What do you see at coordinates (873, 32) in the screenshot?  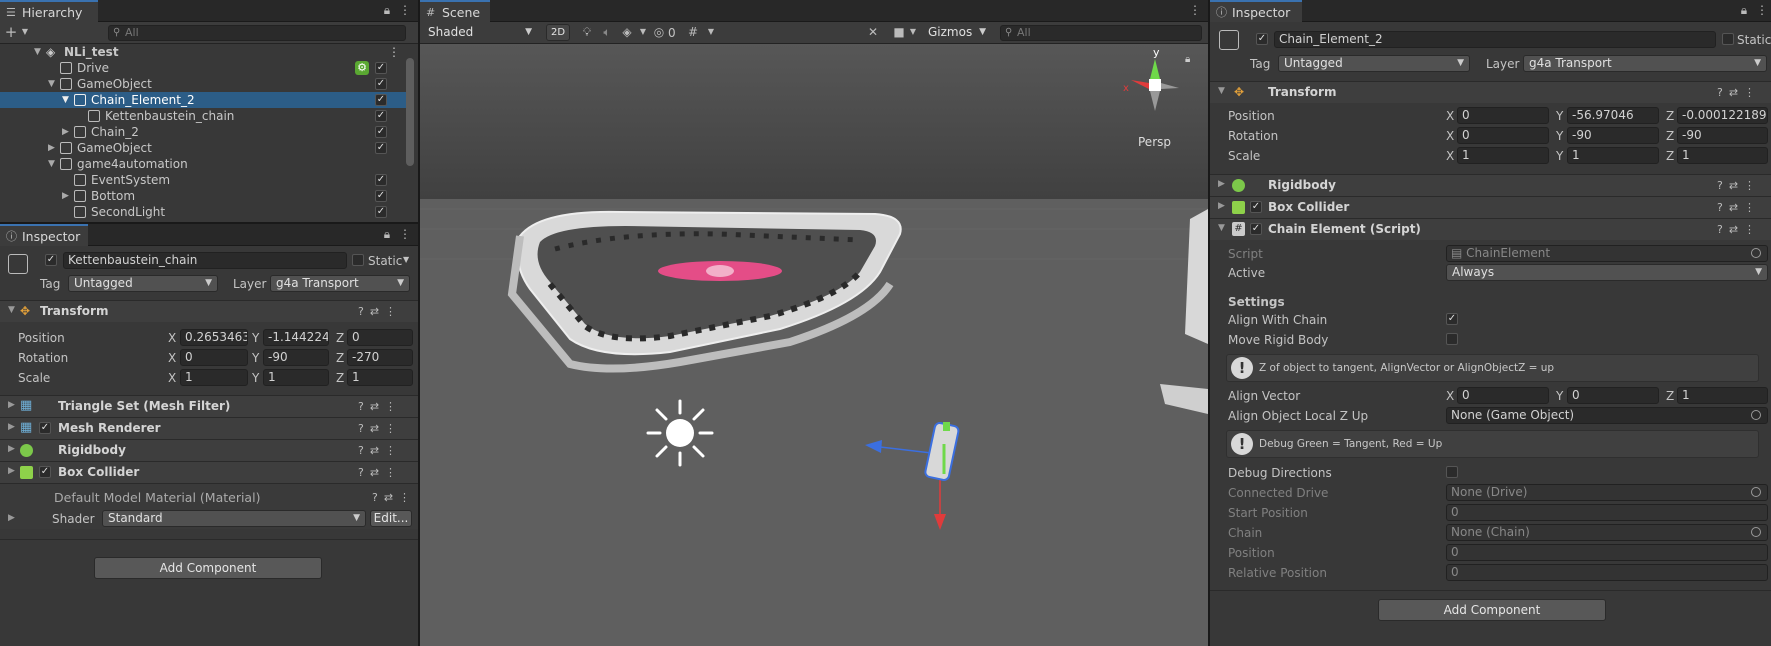 I see `tools-wrench-icon: ✕` at bounding box center [873, 32].